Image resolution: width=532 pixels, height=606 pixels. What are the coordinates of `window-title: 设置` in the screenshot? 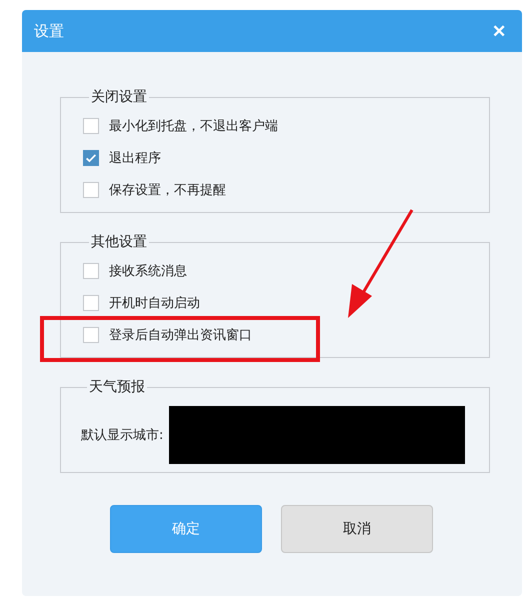 It's located at (49, 31).